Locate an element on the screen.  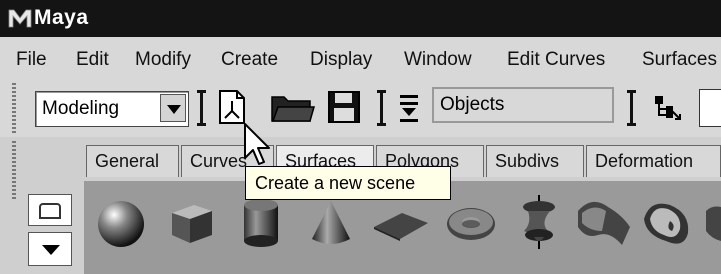
menu-file: File is located at coordinates (31, 60).